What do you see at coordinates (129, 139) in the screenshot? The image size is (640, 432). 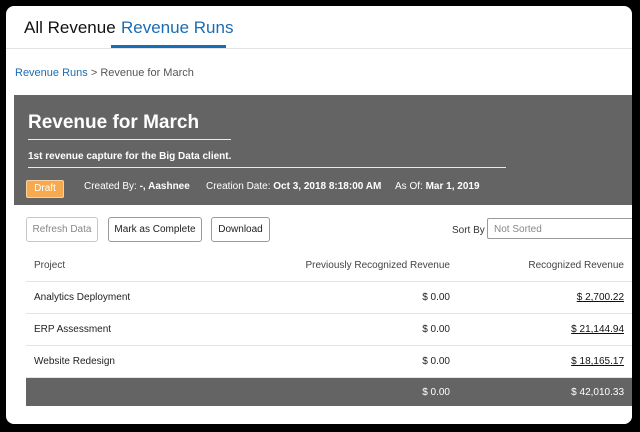 I see `title-divider` at bounding box center [129, 139].